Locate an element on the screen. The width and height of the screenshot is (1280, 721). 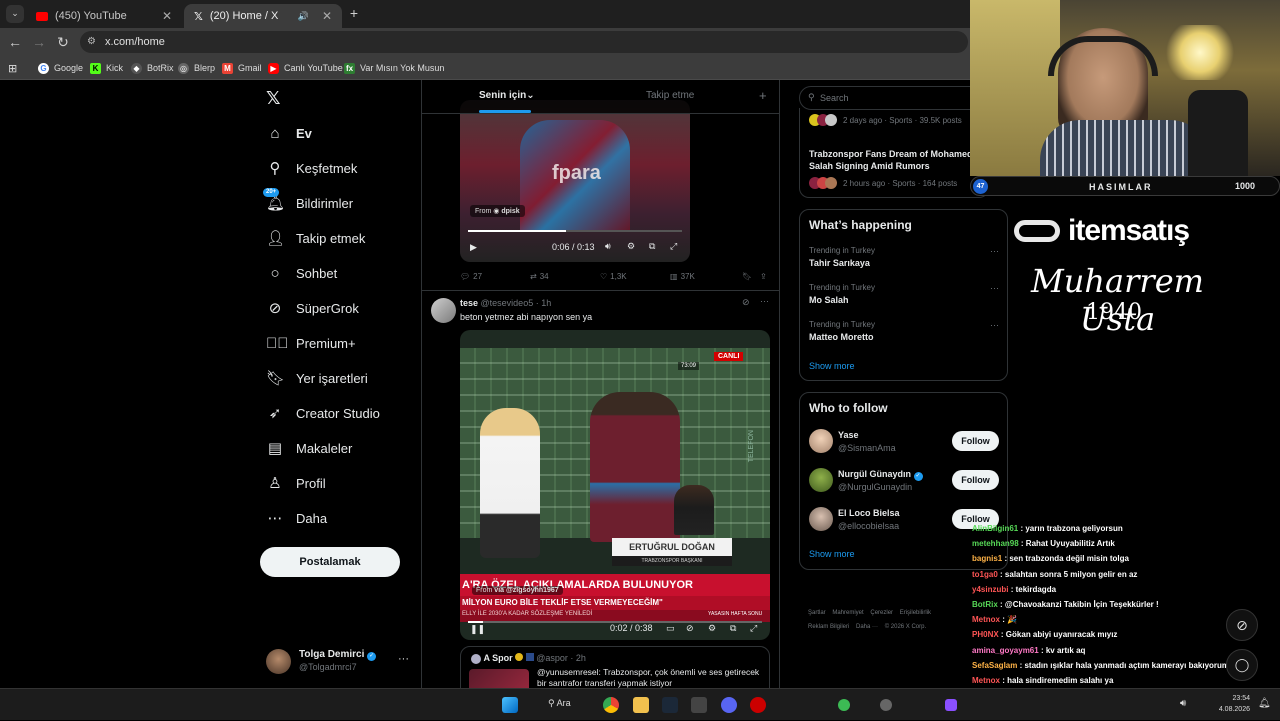
post-button: Postalamak is located at coordinates (330, 562).